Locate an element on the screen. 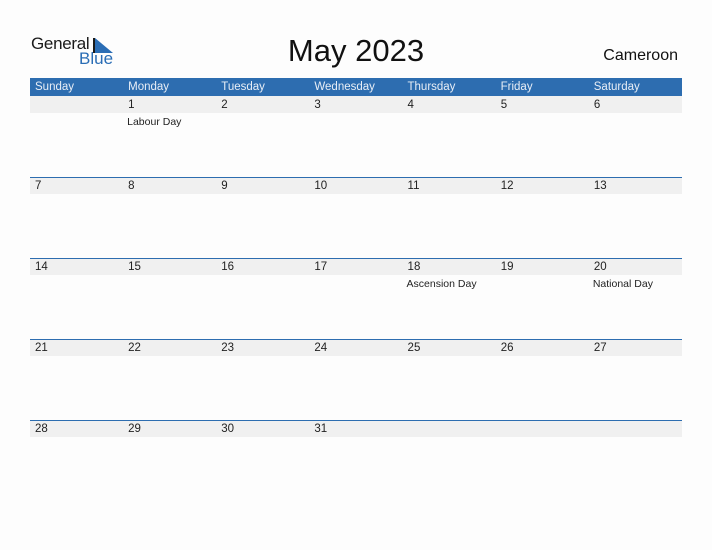 The height and width of the screenshot is (550, 712). day-number: 3 is located at coordinates (317, 105).